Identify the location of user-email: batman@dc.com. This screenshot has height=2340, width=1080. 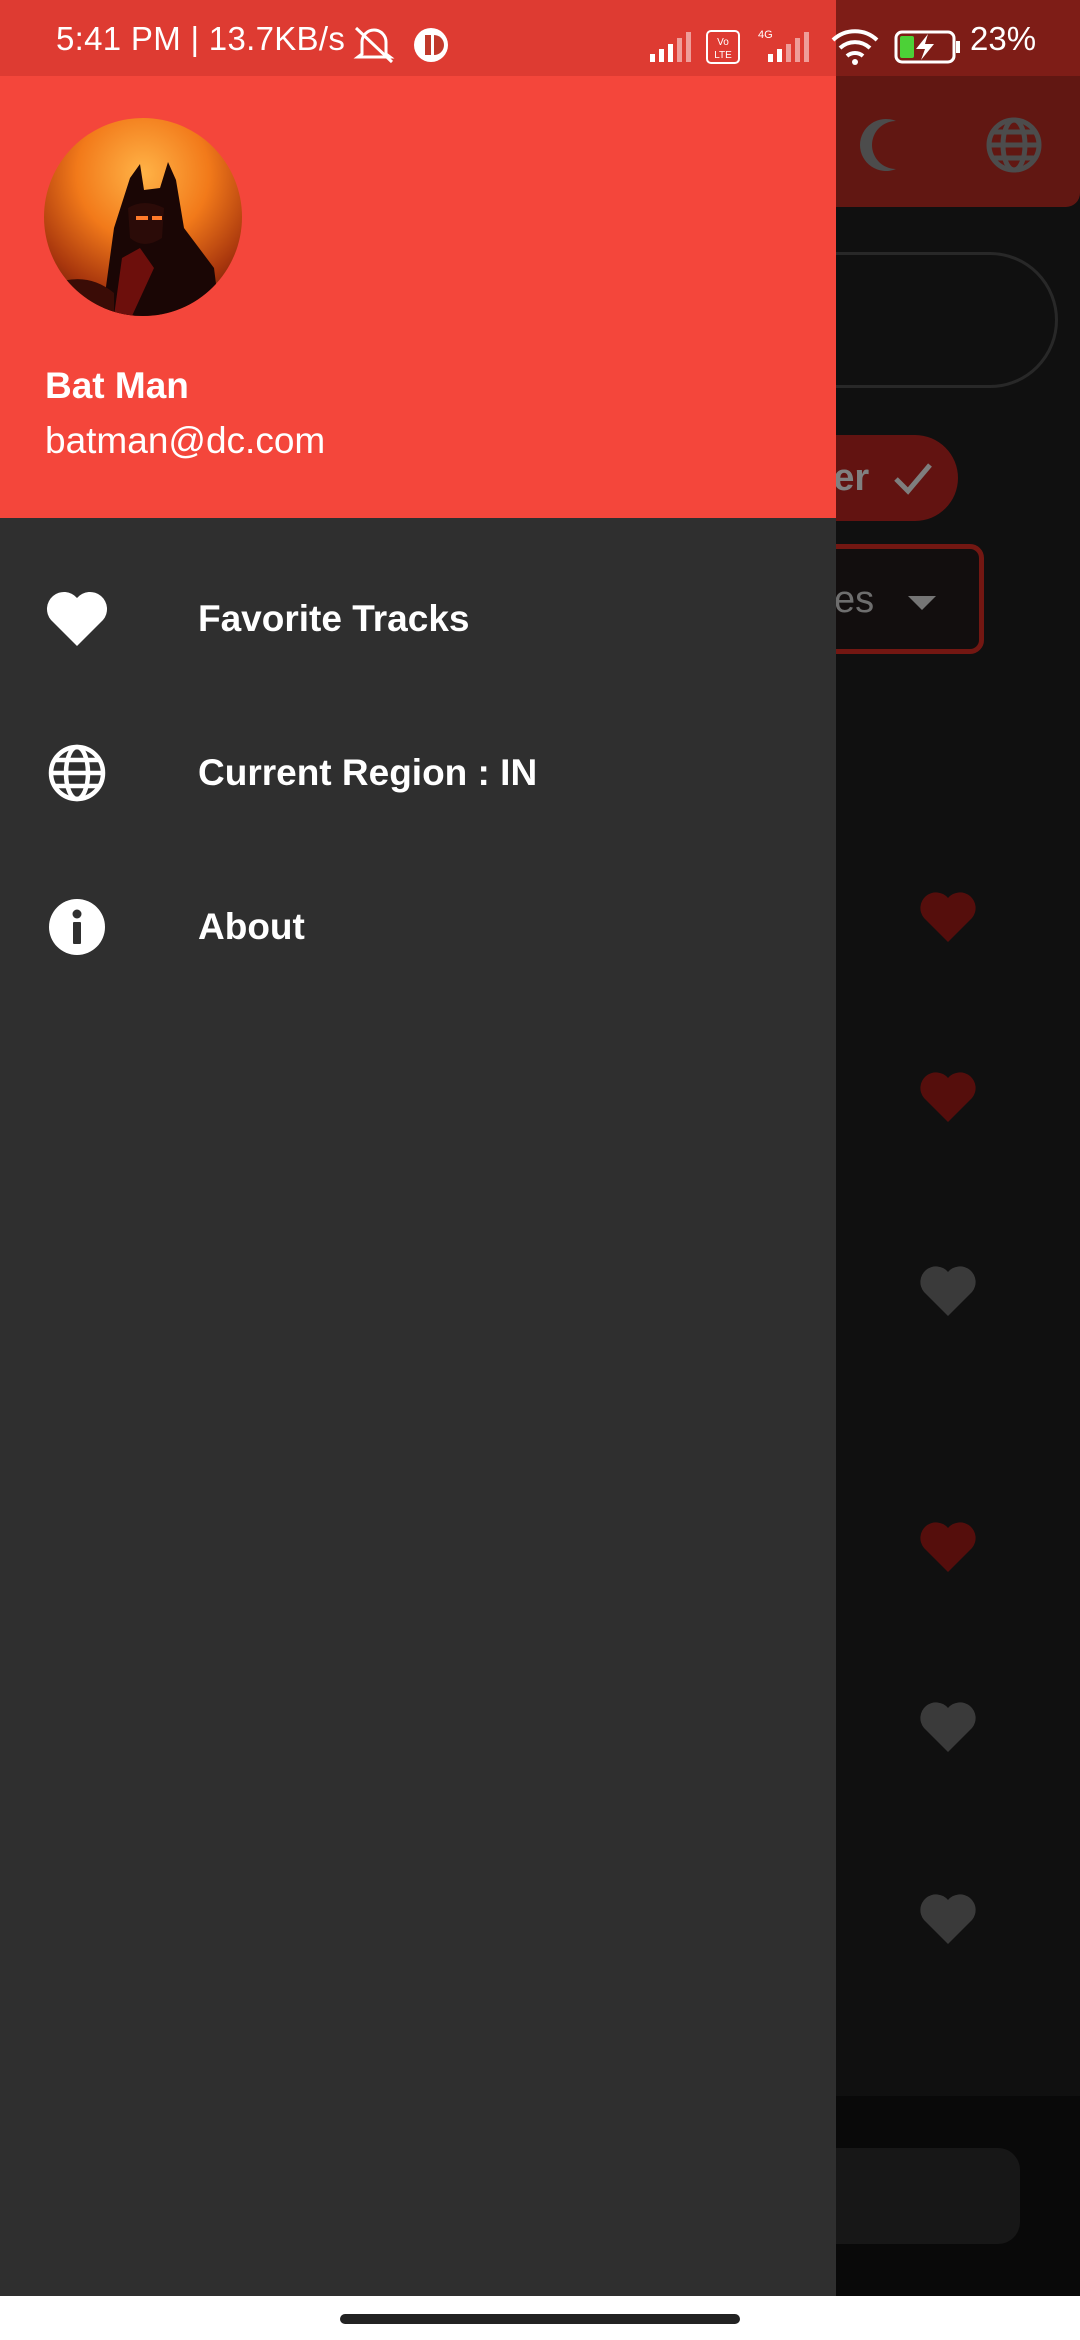
(185, 440).